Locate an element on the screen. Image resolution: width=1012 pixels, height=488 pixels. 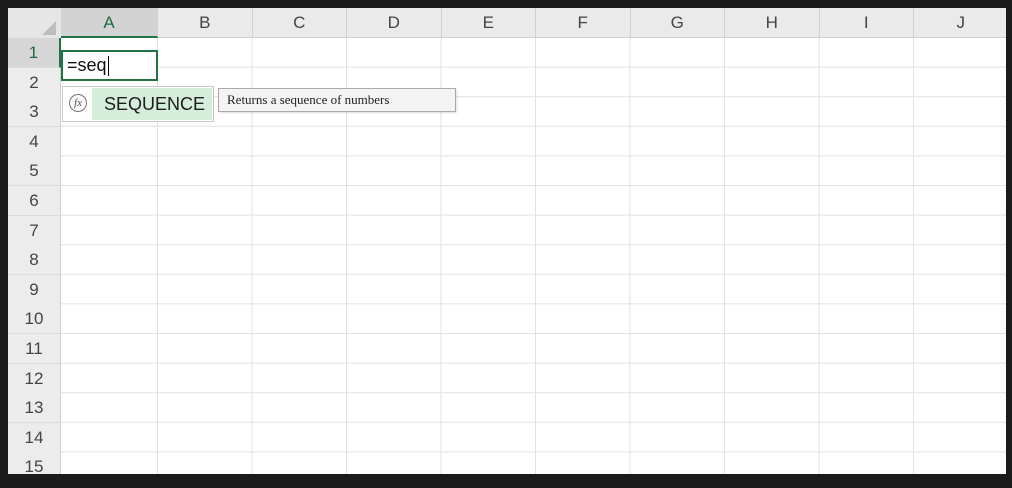
row-header-6: 6 is located at coordinates (34, 201).